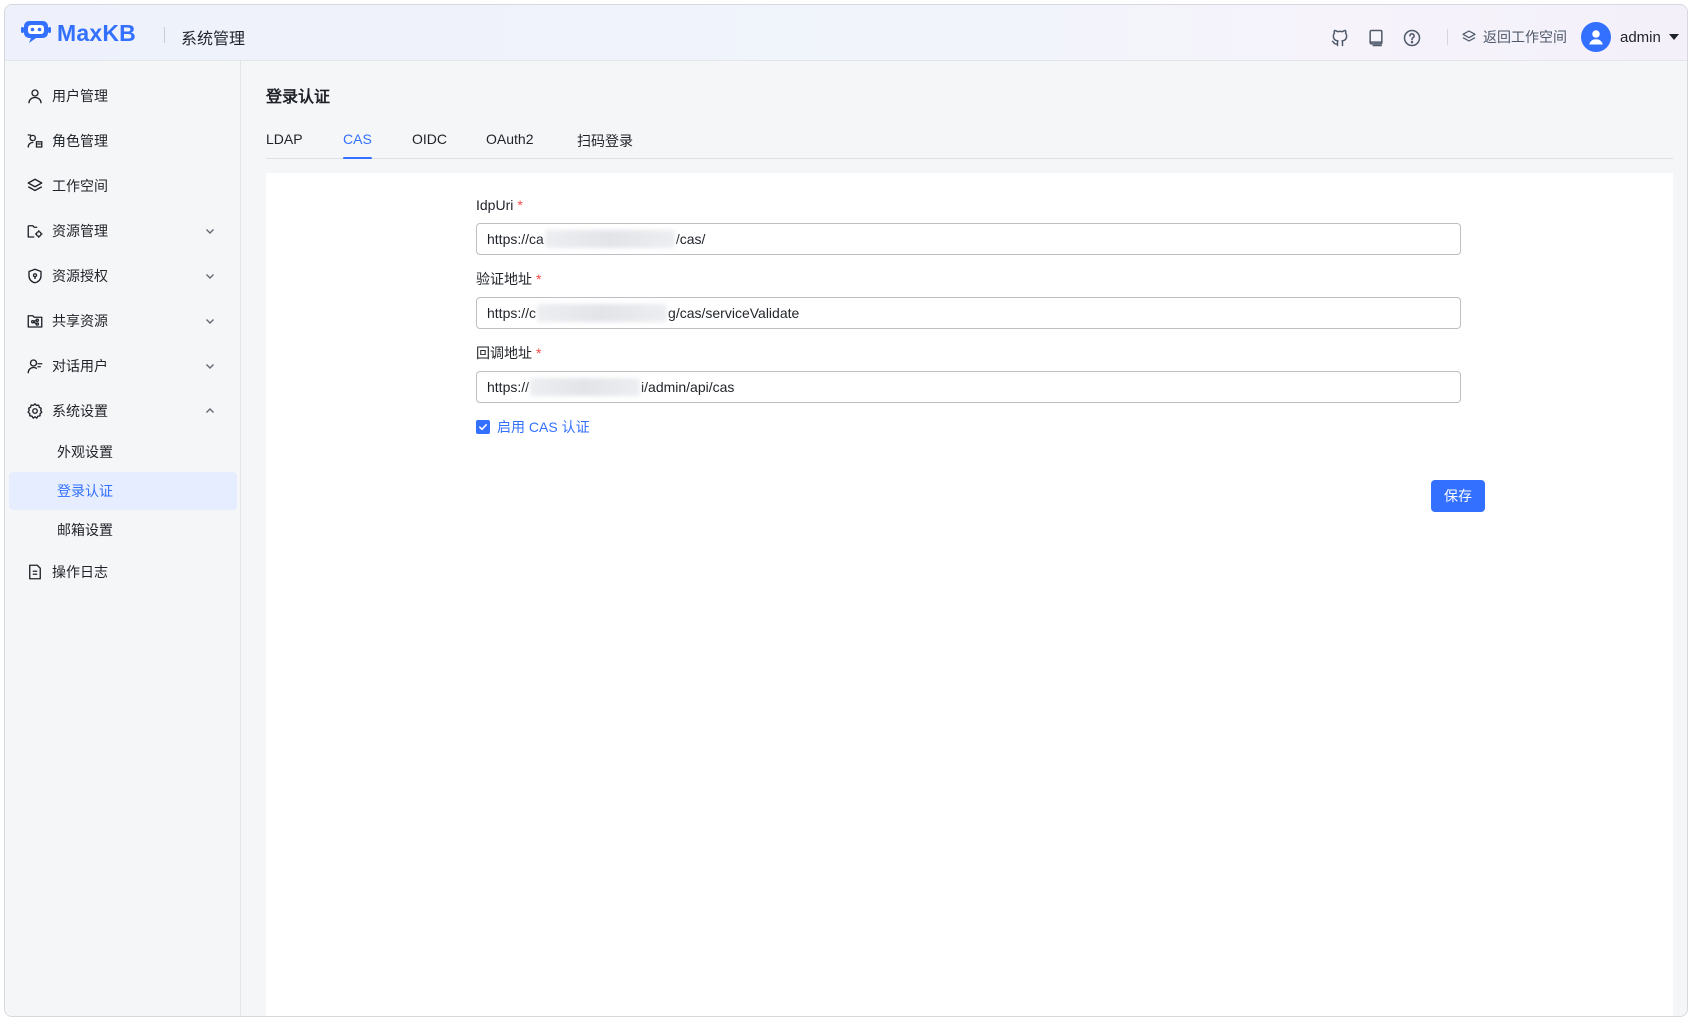 This screenshot has width=1692, height=1021. What do you see at coordinates (968, 387) in the screenshot?
I see `callback-url-input: https:// i/admin/api/cas` at bounding box center [968, 387].